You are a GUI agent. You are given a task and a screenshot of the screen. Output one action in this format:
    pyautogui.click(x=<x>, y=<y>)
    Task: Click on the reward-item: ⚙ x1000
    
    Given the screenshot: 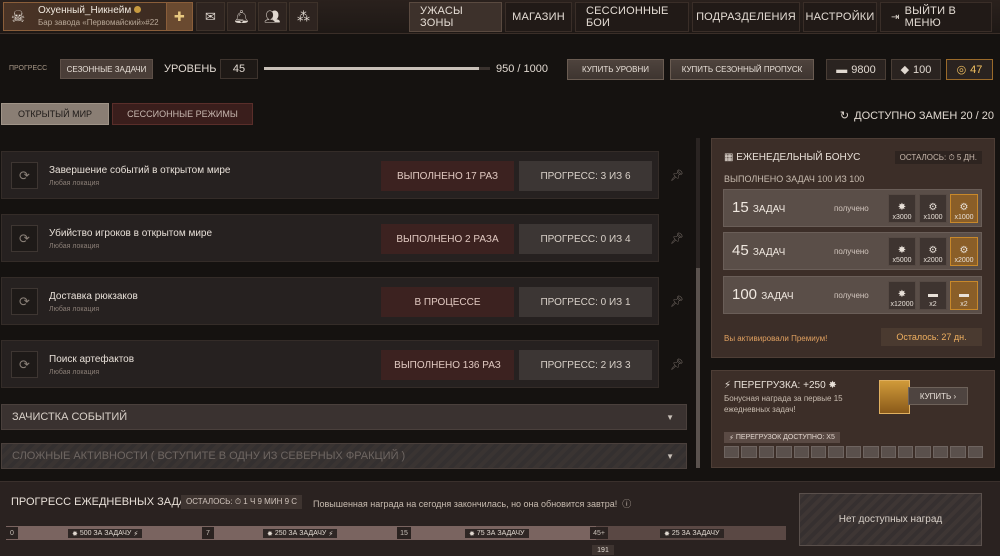 What is the action you would take?
    pyautogui.click(x=933, y=208)
    